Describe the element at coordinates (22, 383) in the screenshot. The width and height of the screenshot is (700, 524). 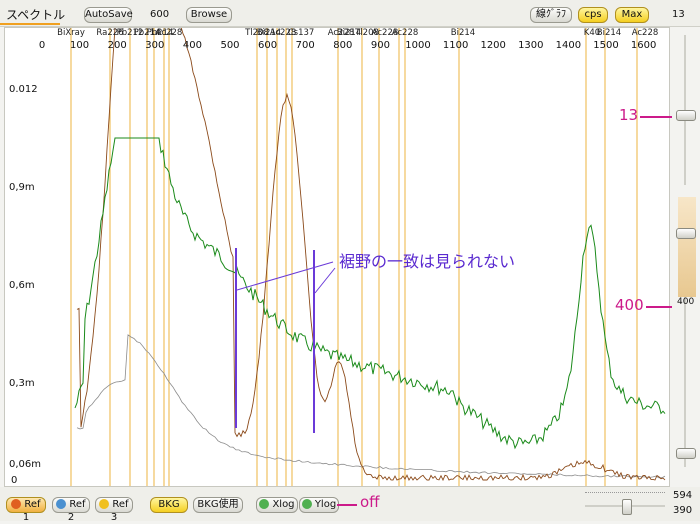
I see `y-label-03m: 0,3m` at that location.